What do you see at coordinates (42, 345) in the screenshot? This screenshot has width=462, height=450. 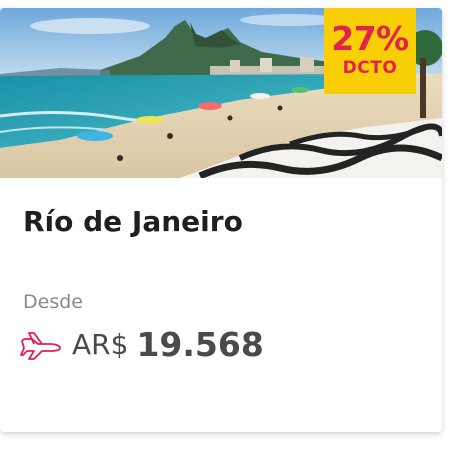 I see `airplane-icon` at bounding box center [42, 345].